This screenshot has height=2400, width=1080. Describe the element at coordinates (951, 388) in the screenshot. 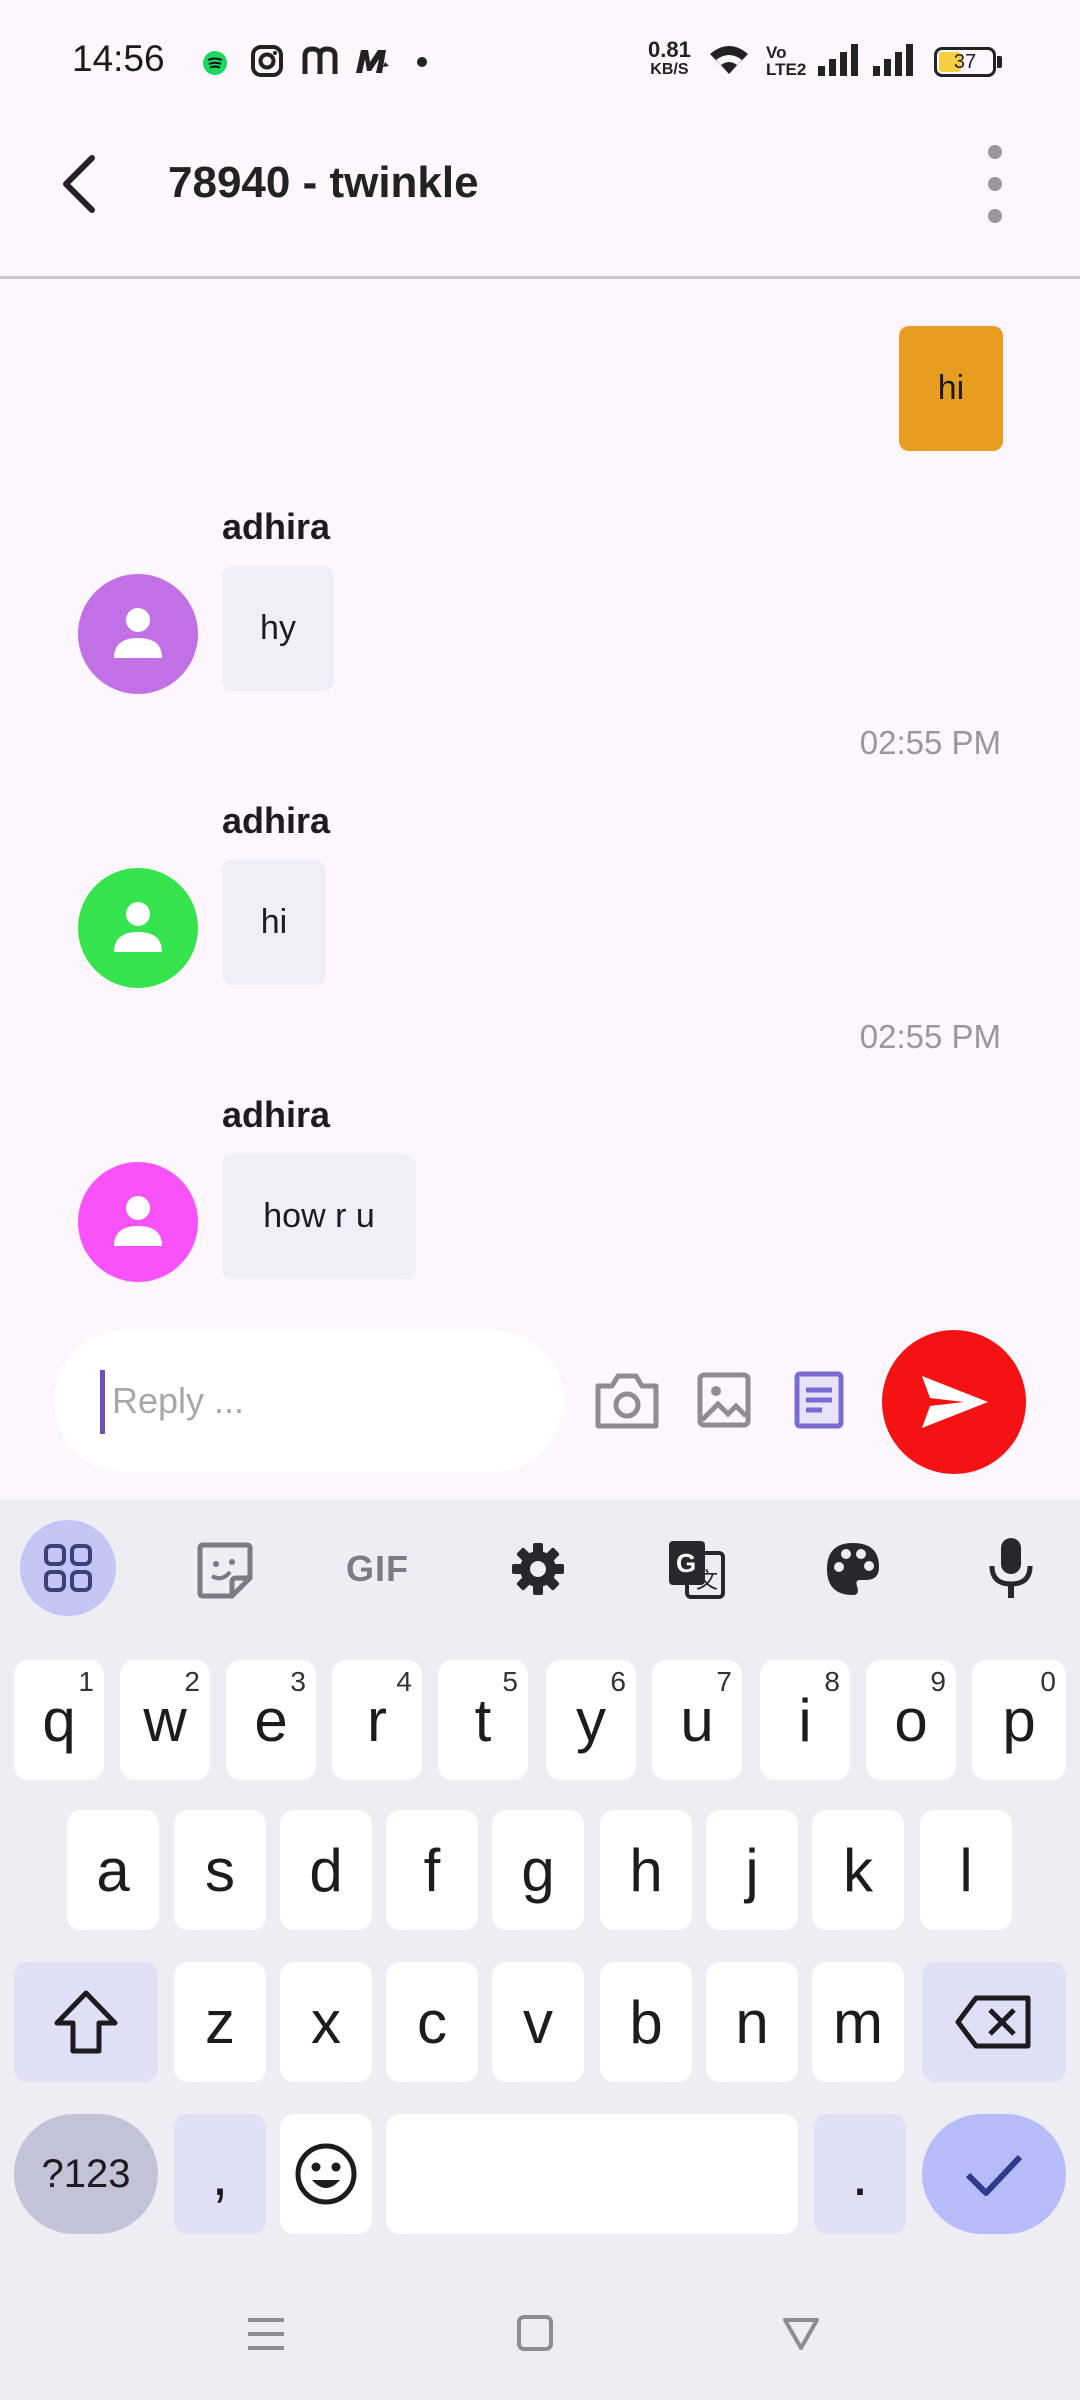

I see `outgoing-message-bubble: hi` at that location.